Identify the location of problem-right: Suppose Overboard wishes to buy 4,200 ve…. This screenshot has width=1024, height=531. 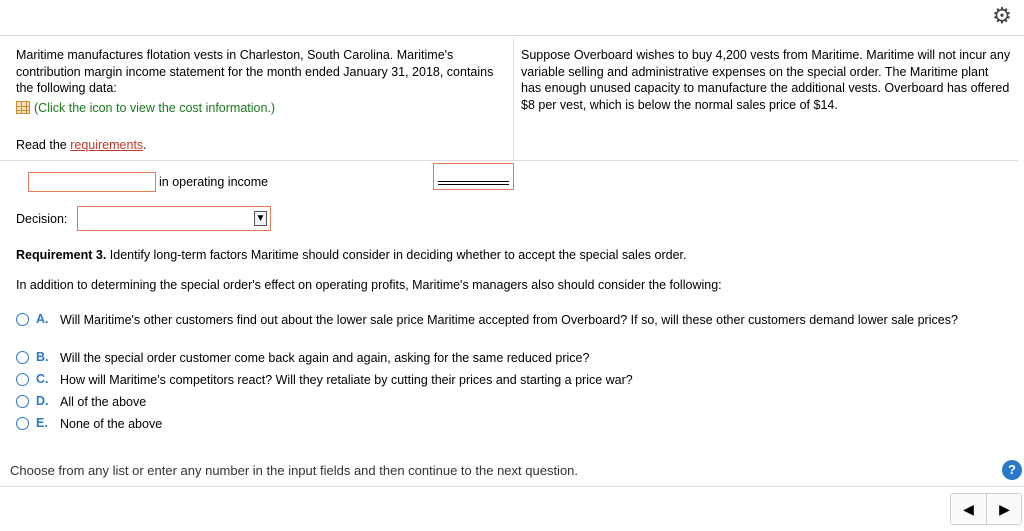
(766, 80).